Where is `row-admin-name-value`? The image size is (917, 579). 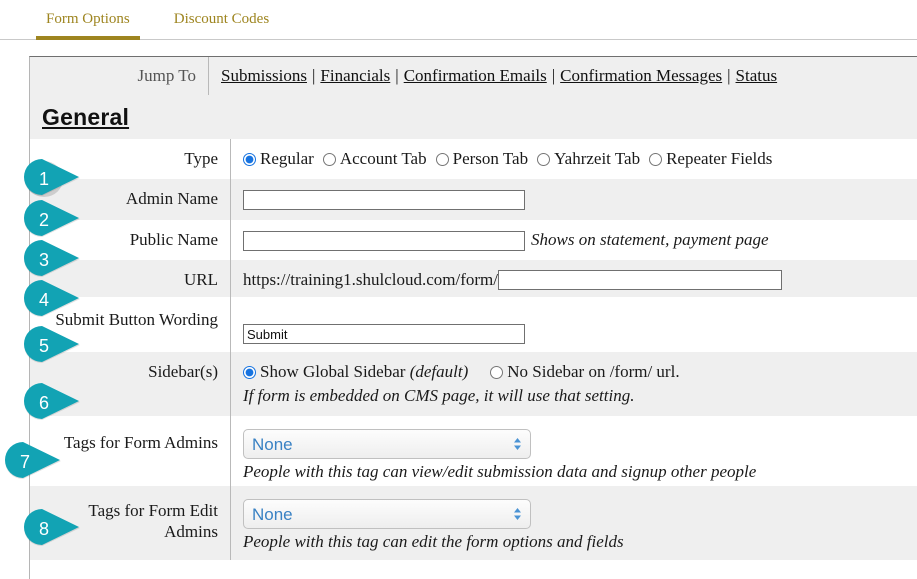
row-admin-name-value is located at coordinates (574, 199).